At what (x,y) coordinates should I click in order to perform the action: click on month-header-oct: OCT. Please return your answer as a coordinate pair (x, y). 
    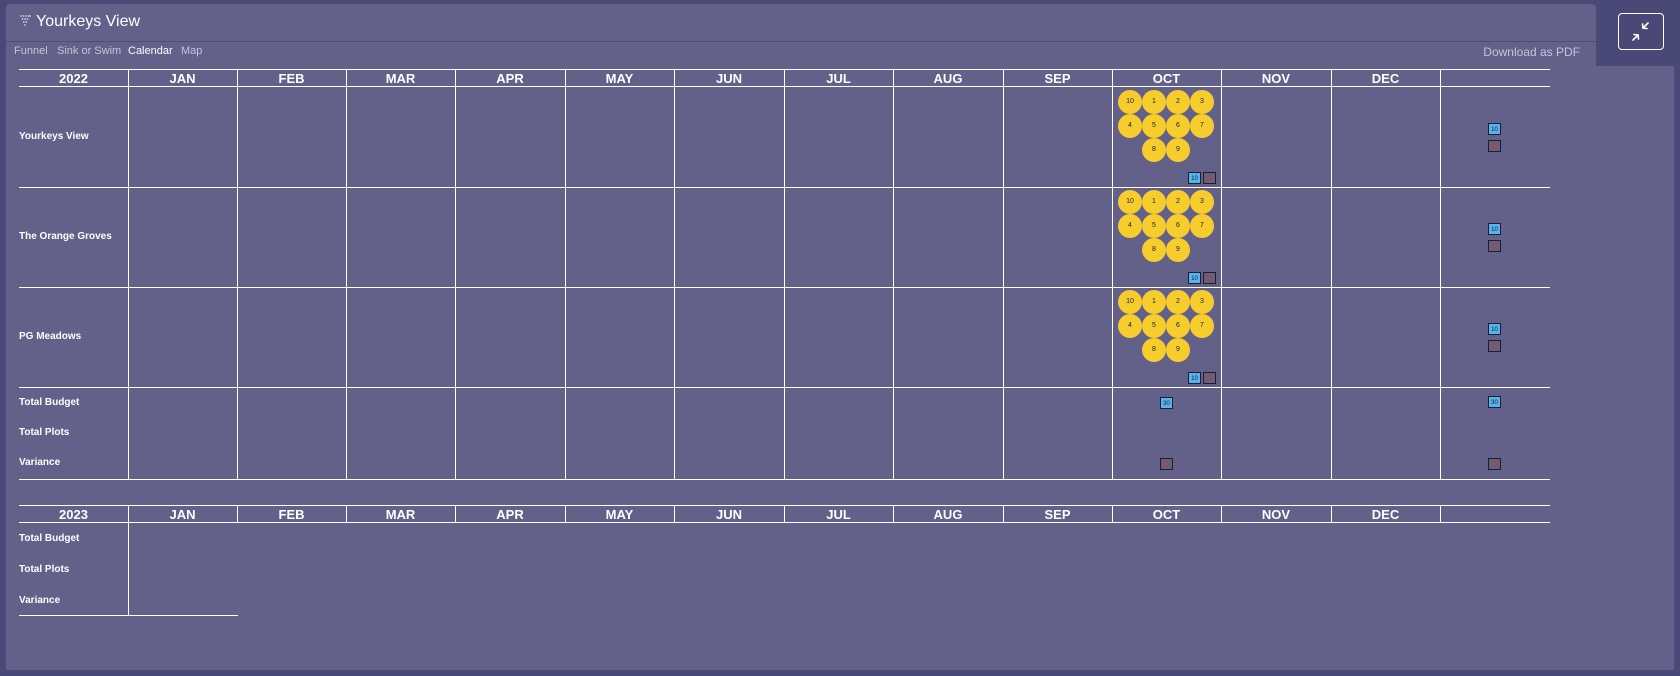
    Looking at the image, I should click on (1166, 78).